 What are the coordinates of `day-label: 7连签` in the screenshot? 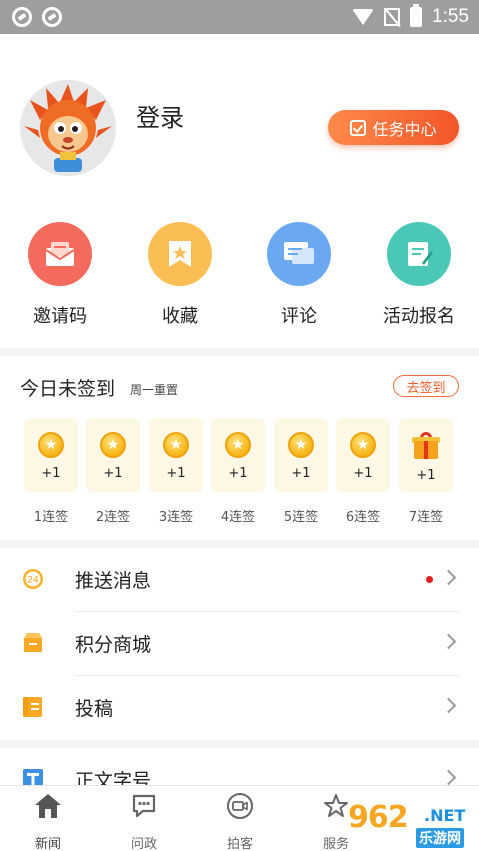 It's located at (426, 517).